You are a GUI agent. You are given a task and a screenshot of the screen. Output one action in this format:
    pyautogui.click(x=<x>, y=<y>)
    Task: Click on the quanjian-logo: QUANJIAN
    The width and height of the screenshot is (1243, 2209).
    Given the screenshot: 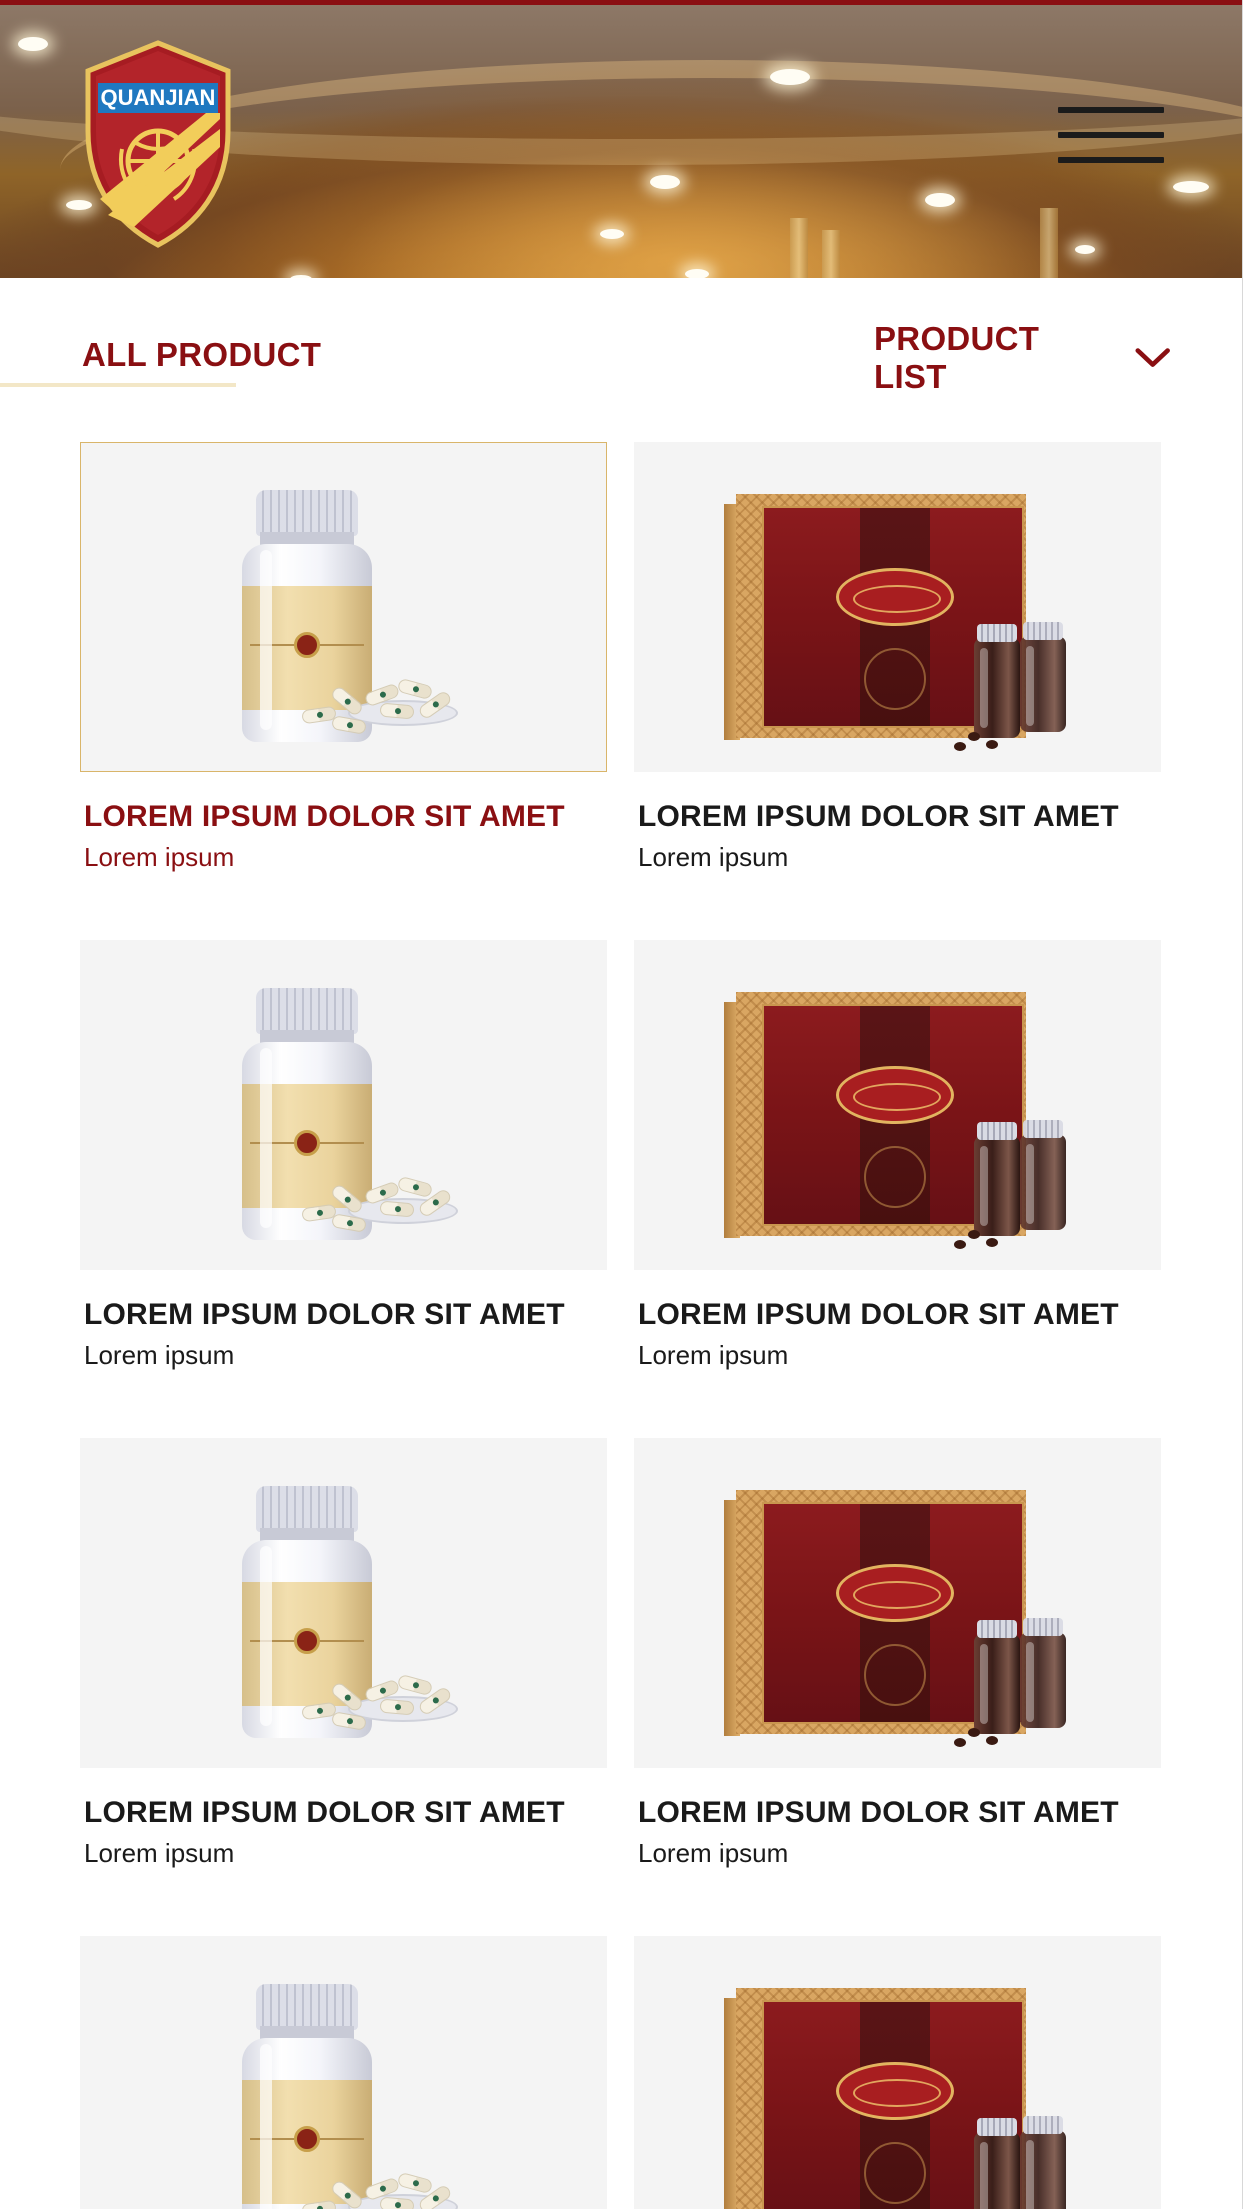 What is the action you would take?
    pyautogui.click(x=158, y=144)
    